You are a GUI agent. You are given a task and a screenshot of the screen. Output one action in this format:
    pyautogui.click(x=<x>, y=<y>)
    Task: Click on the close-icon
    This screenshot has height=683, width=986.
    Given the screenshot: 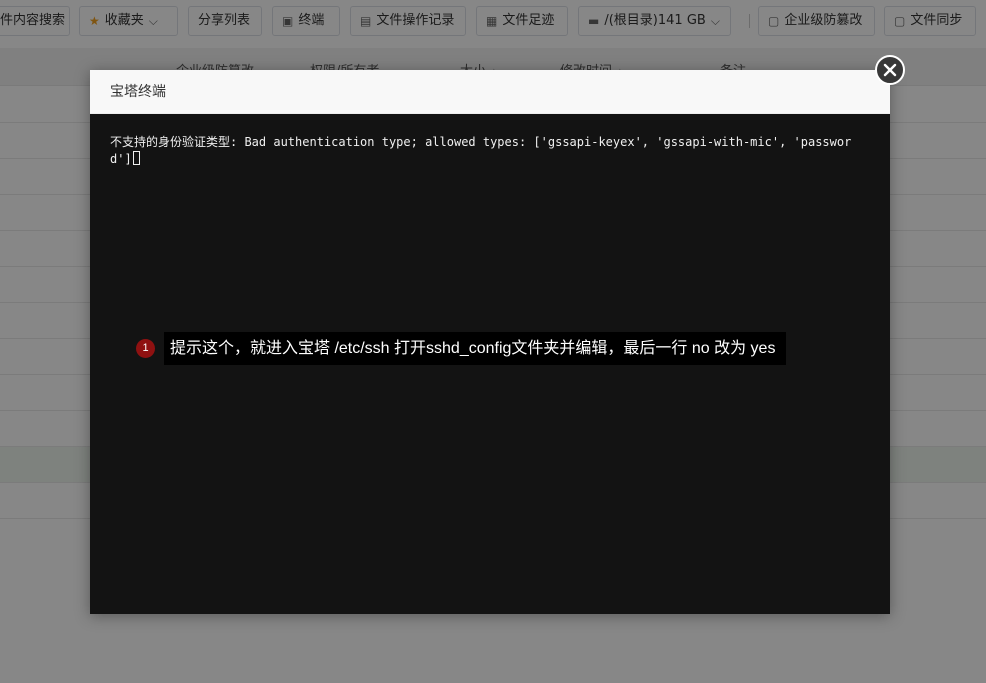 What is the action you would take?
    pyautogui.click(x=890, y=70)
    